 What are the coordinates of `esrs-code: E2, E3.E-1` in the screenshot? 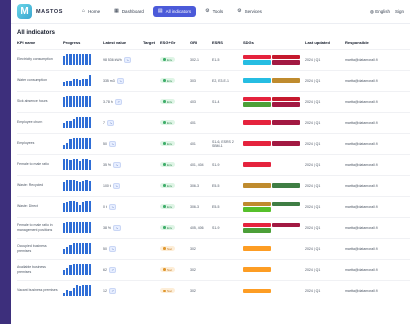 It's located at (227, 80).